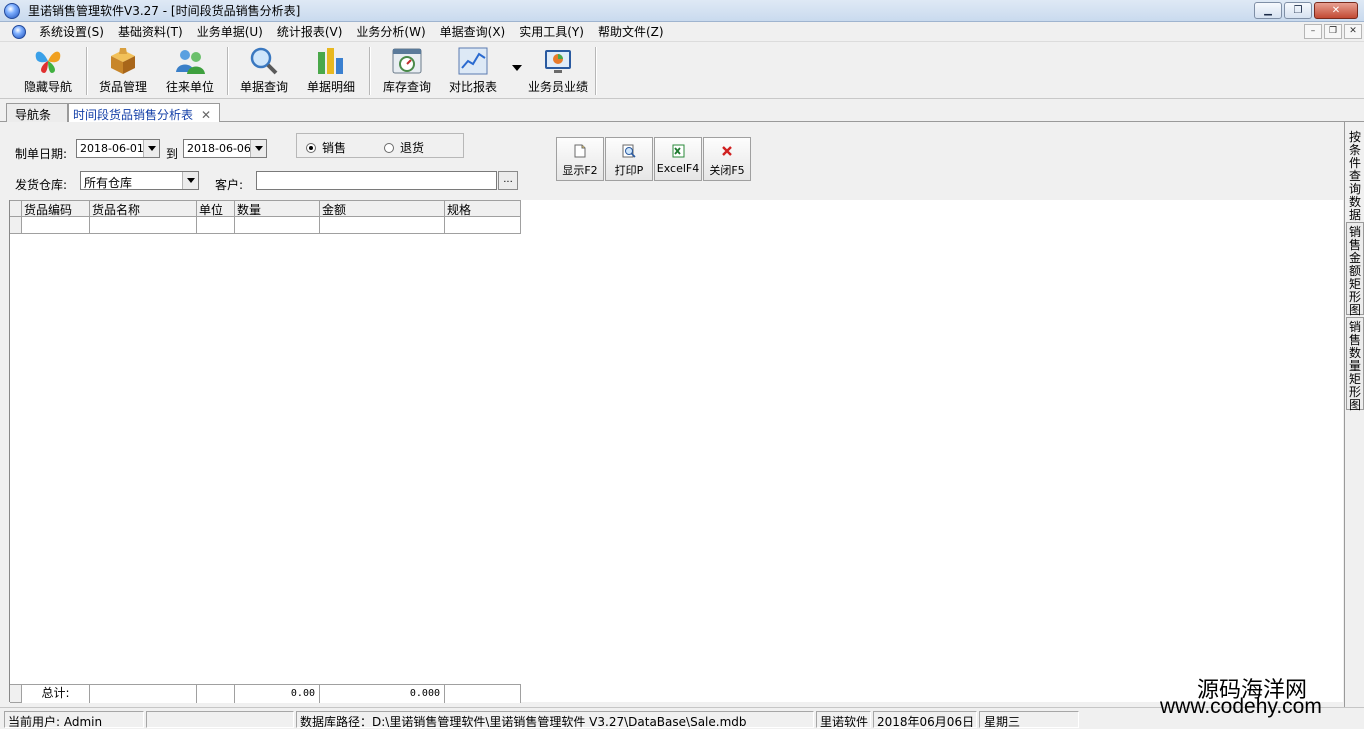  Describe the element at coordinates (331, 61) in the screenshot. I see `bar-chart-icon` at that location.